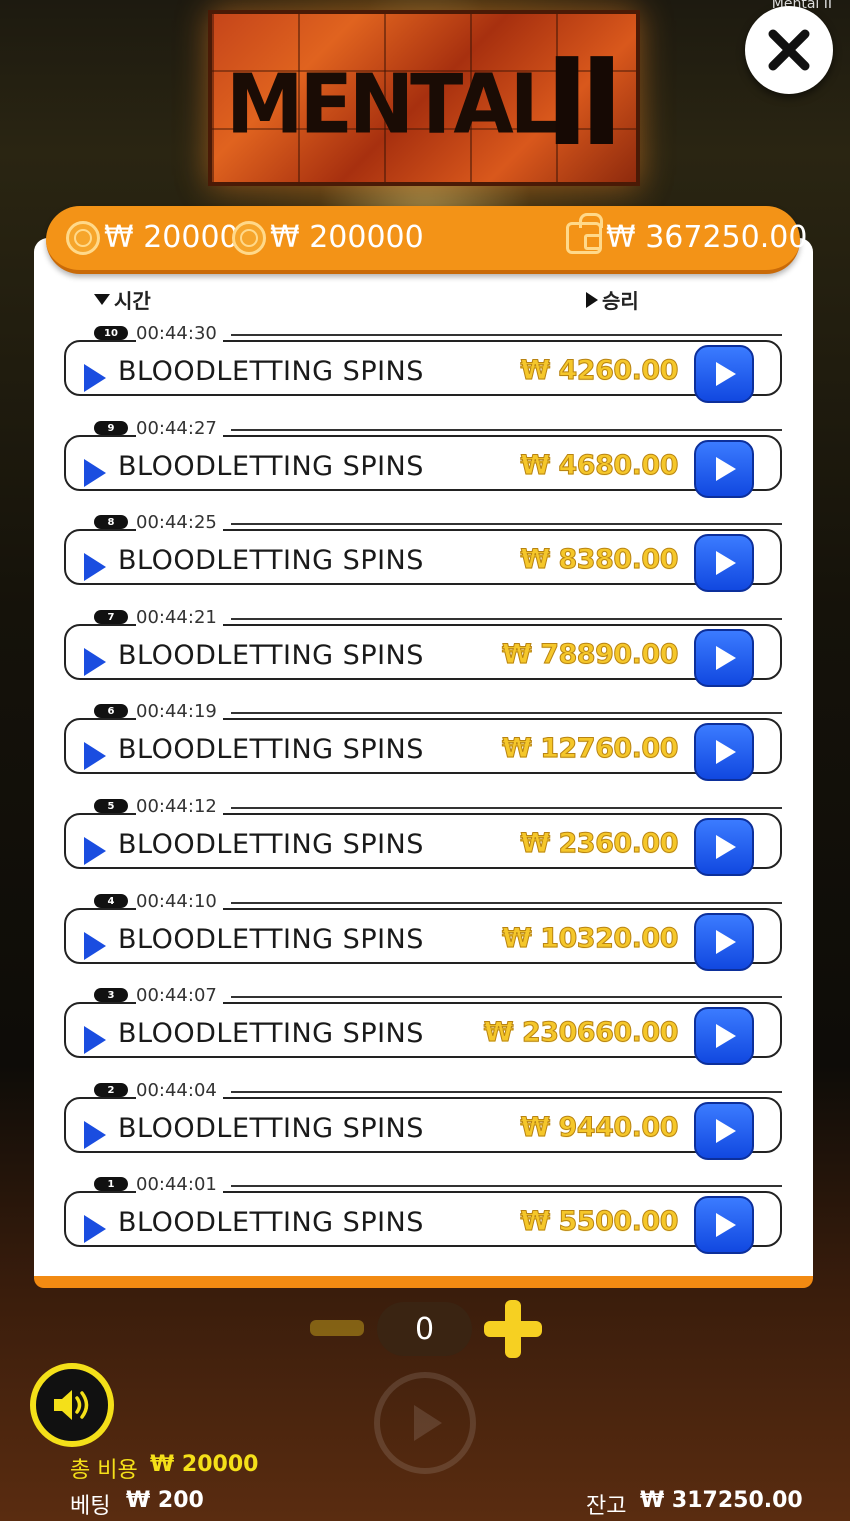 This screenshot has width=850, height=1521. I want to click on row-box: BLOODLETTING SPINS ₩ 2360.00, so click(423, 844).